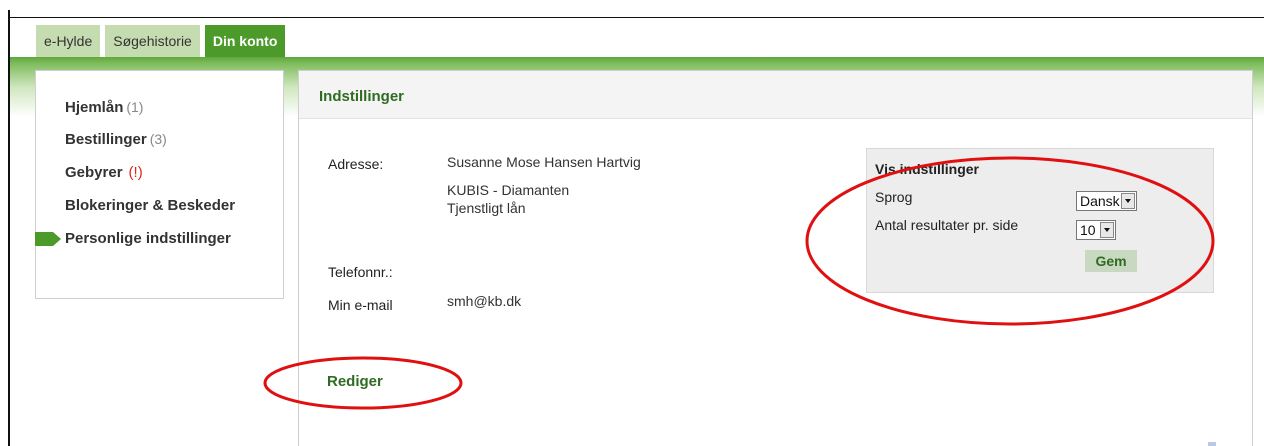 The height and width of the screenshot is (446, 1264). I want to click on scrollbar-fragment, so click(1212, 444).